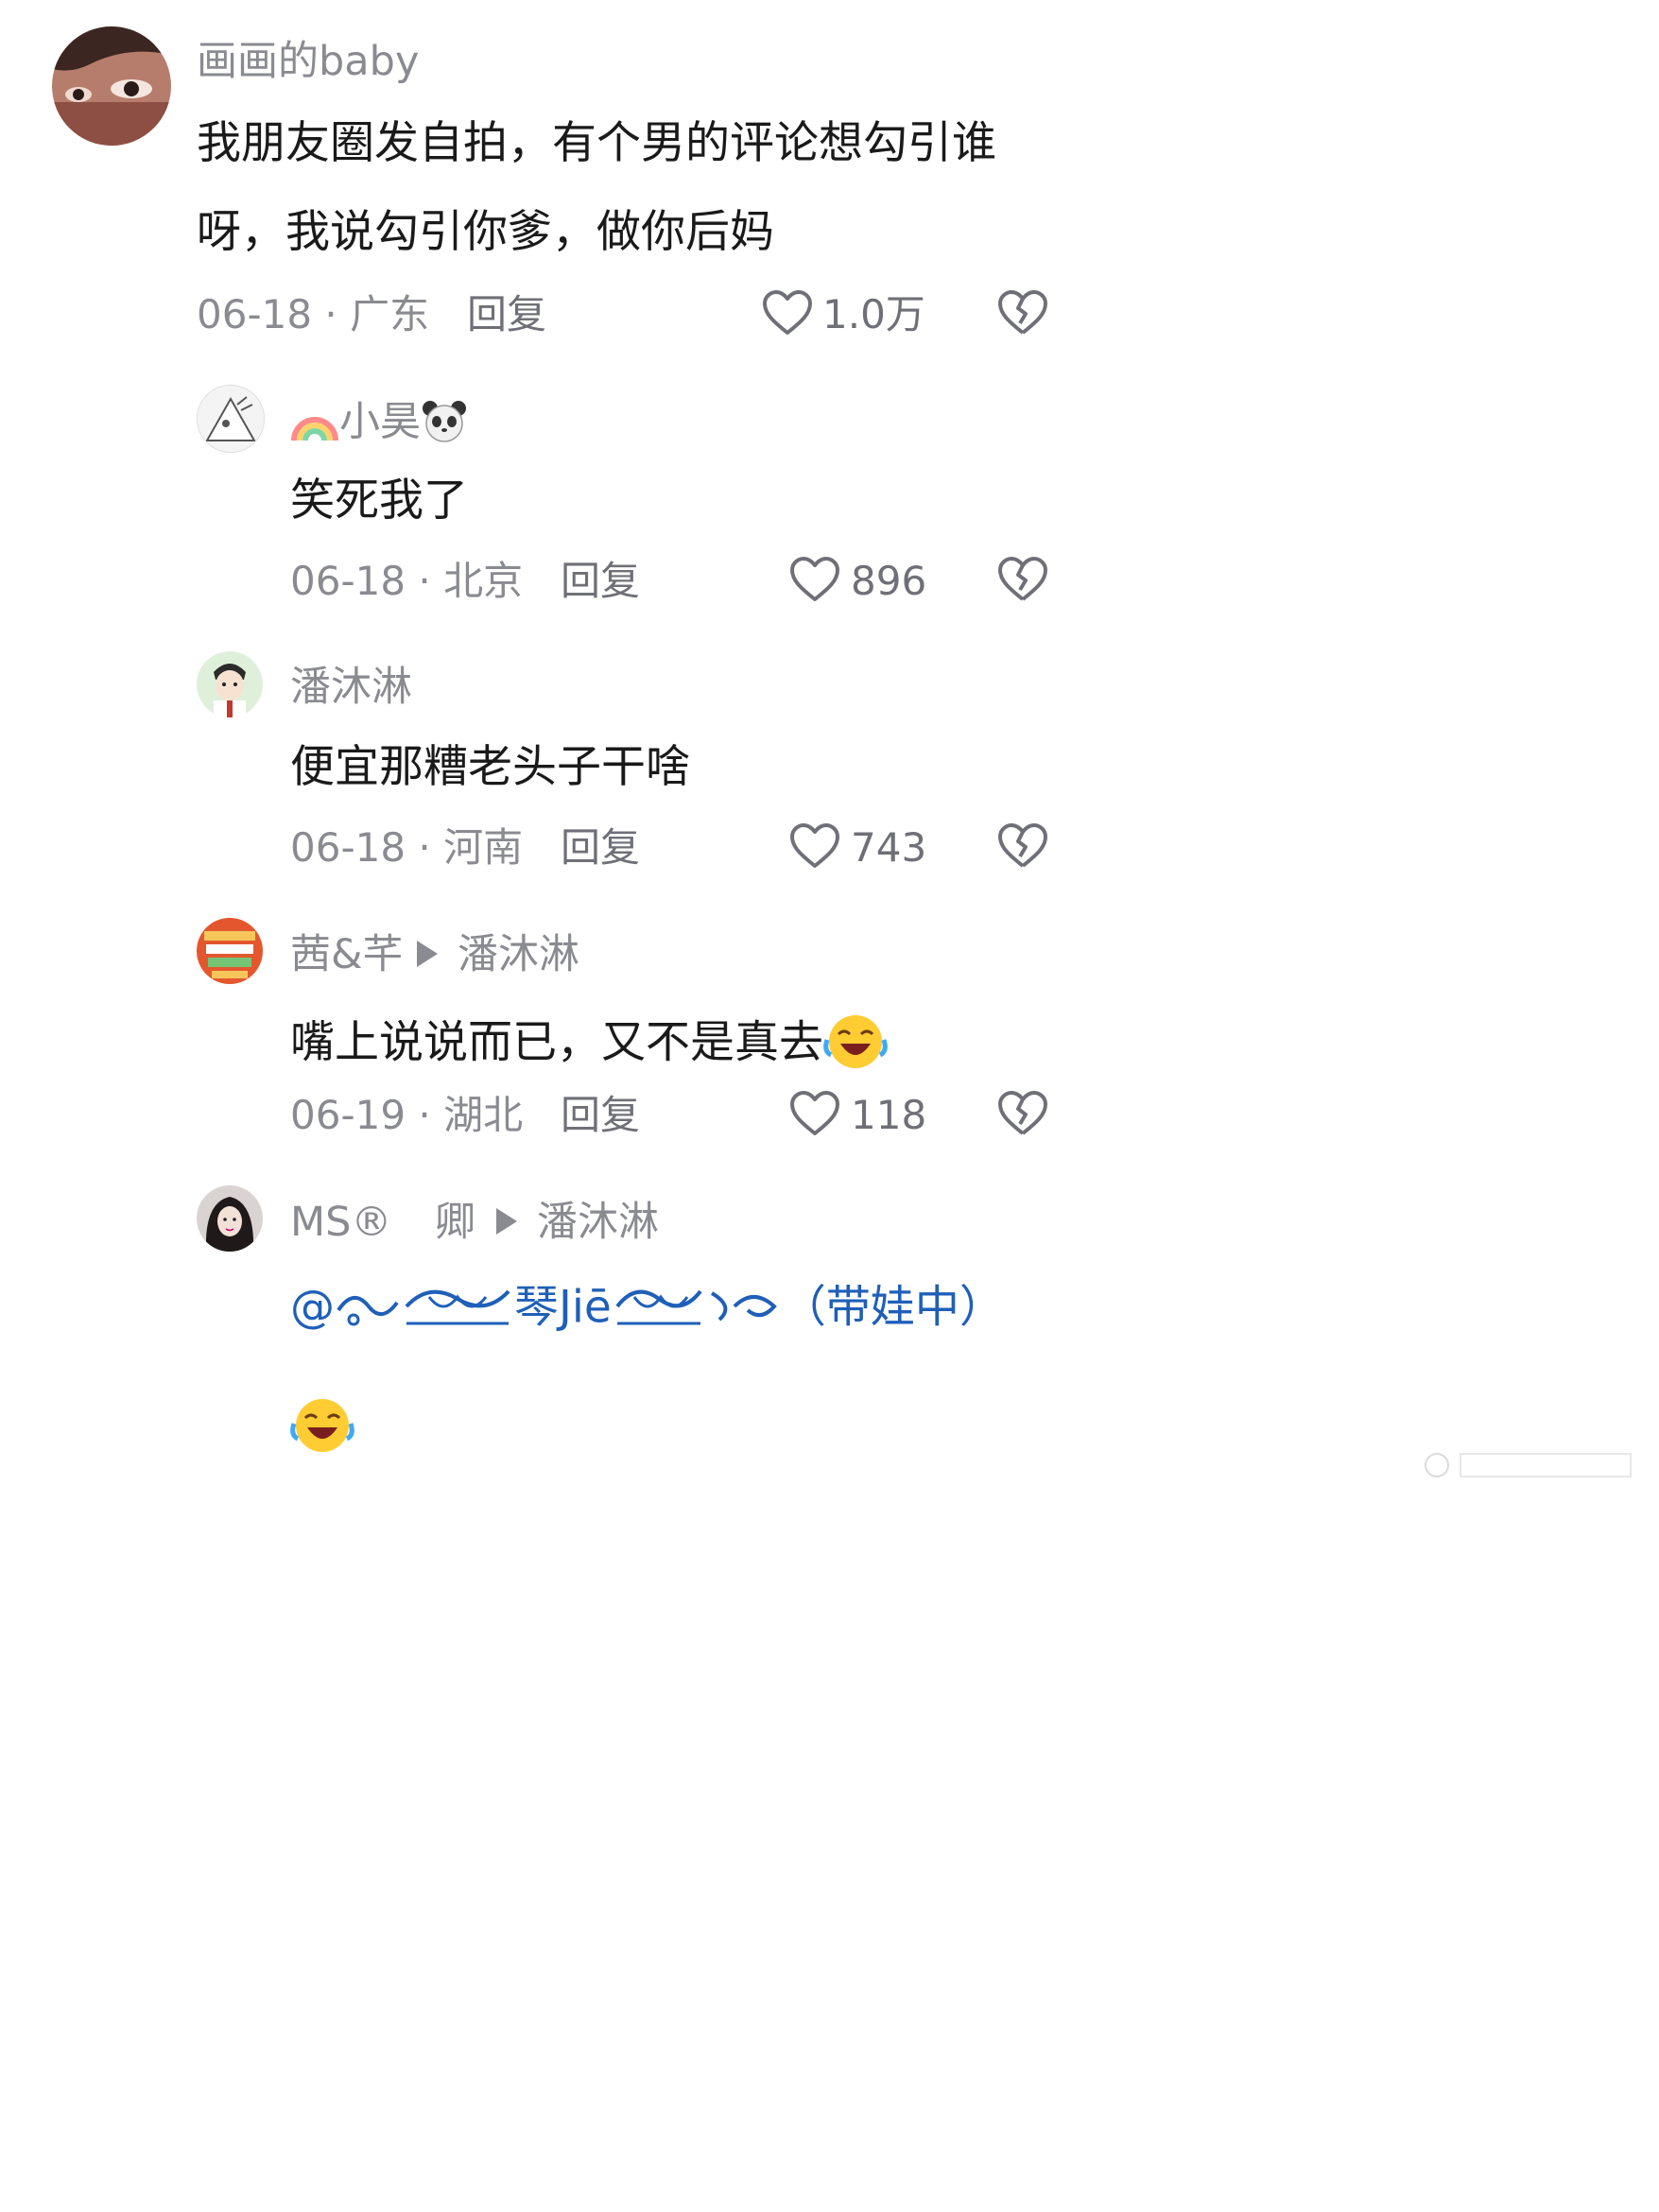 Image resolution: width=1659 pixels, height=2212 pixels. What do you see at coordinates (347, 955) in the screenshot?
I see `username: 茜&芊` at bounding box center [347, 955].